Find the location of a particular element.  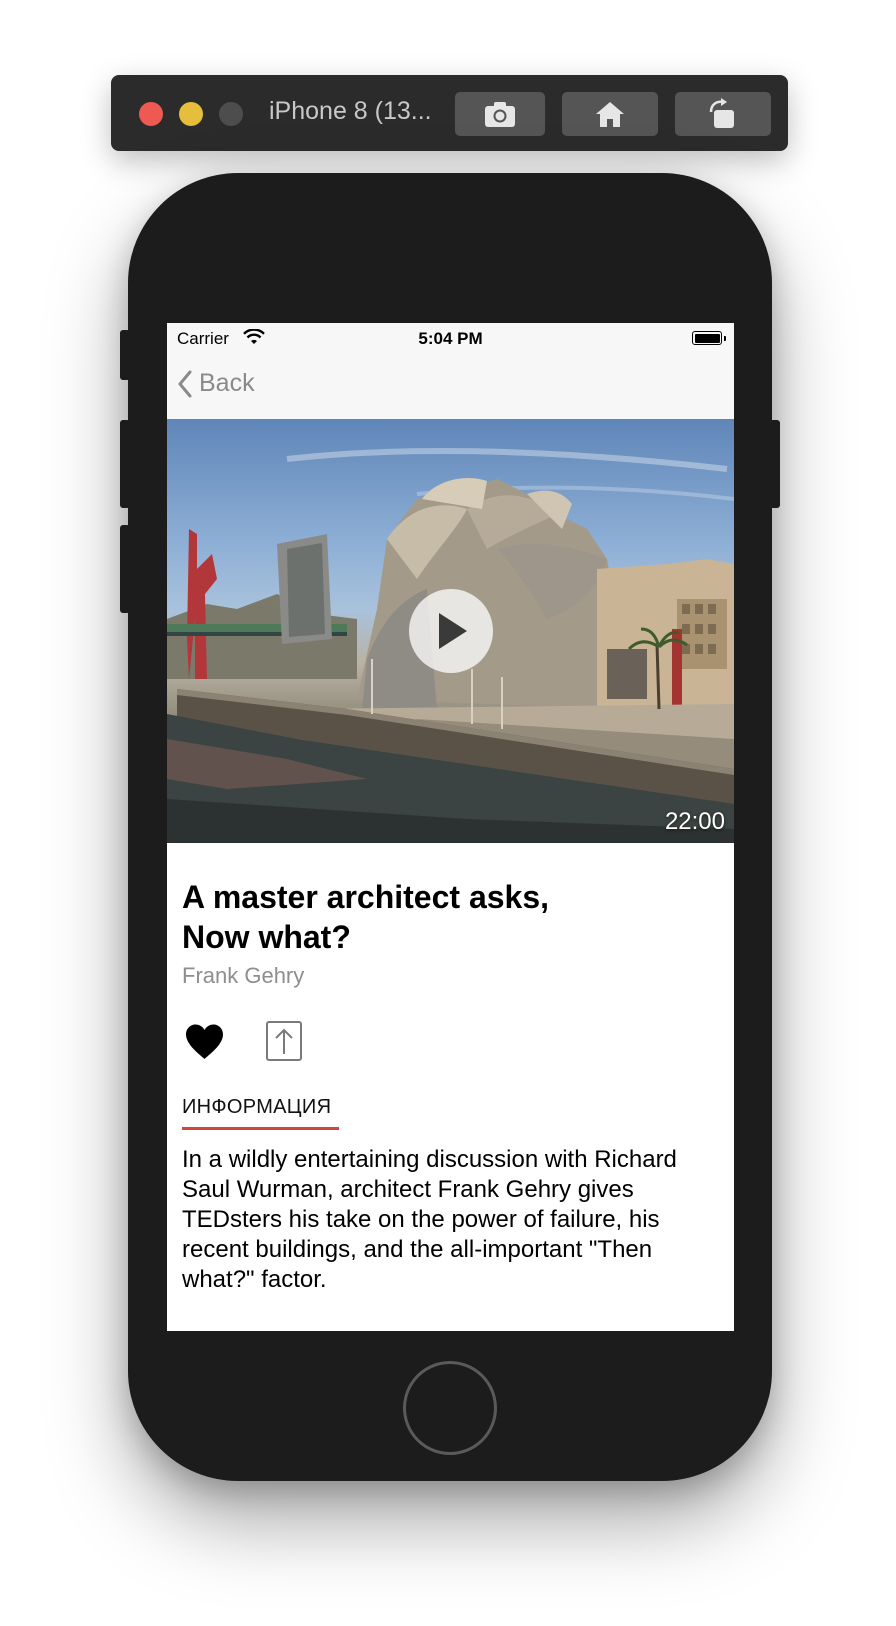

talk-title-line2: Now what? is located at coordinates (266, 937).